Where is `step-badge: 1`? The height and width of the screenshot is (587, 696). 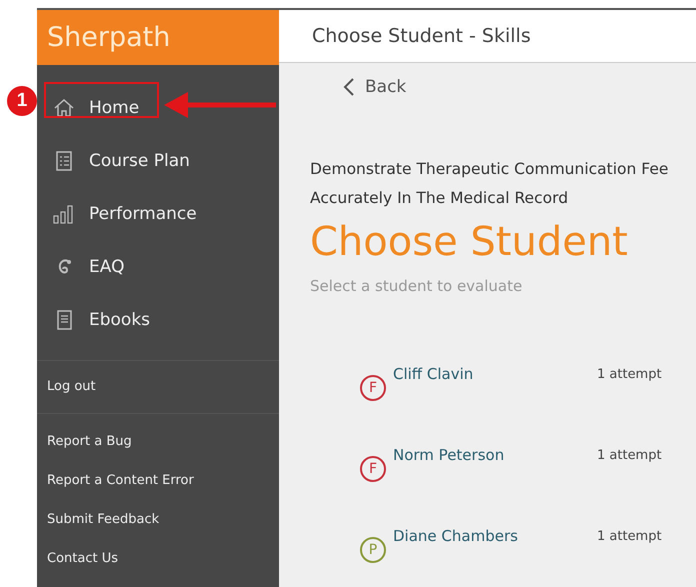
step-badge: 1 is located at coordinates (22, 101).